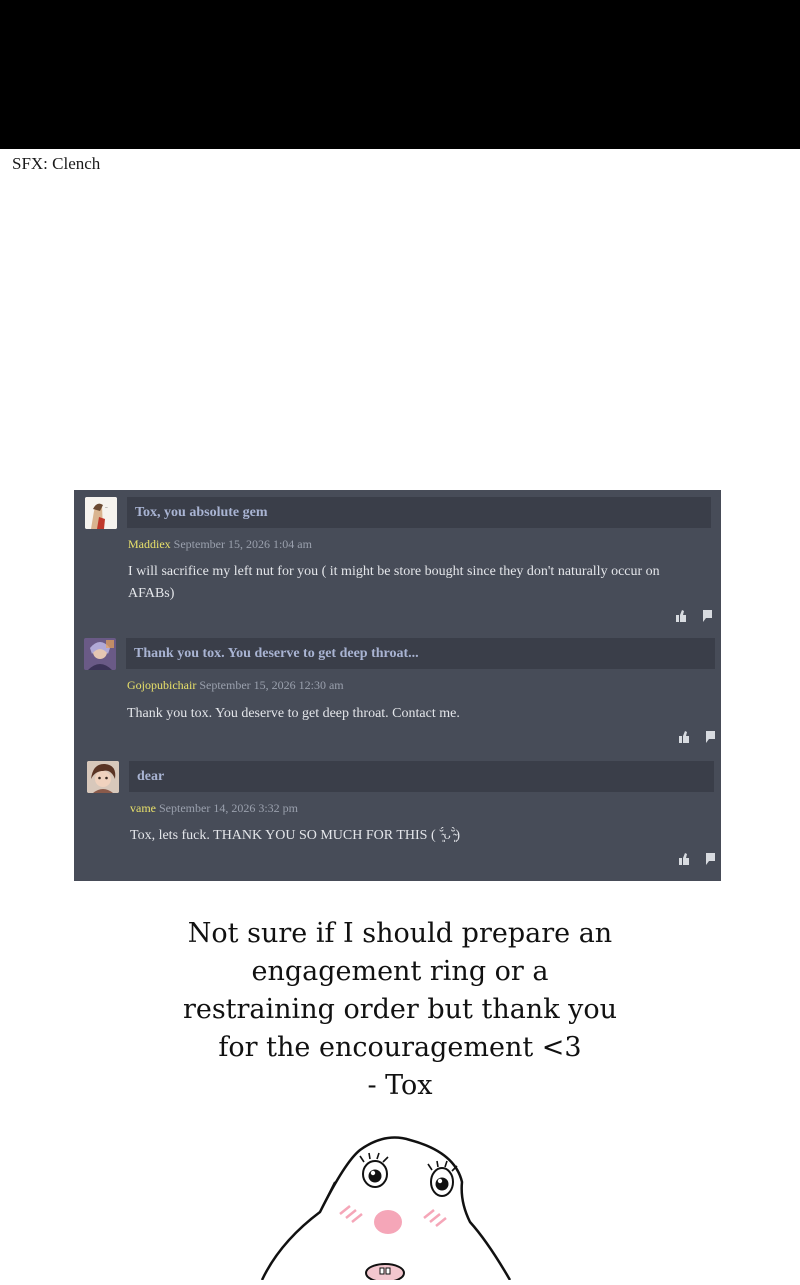 Image resolution: width=800 pixels, height=1285 pixels. Describe the element at coordinates (228, 808) in the screenshot. I see `comment-date: September 14, 2026 3:32 pm` at that location.